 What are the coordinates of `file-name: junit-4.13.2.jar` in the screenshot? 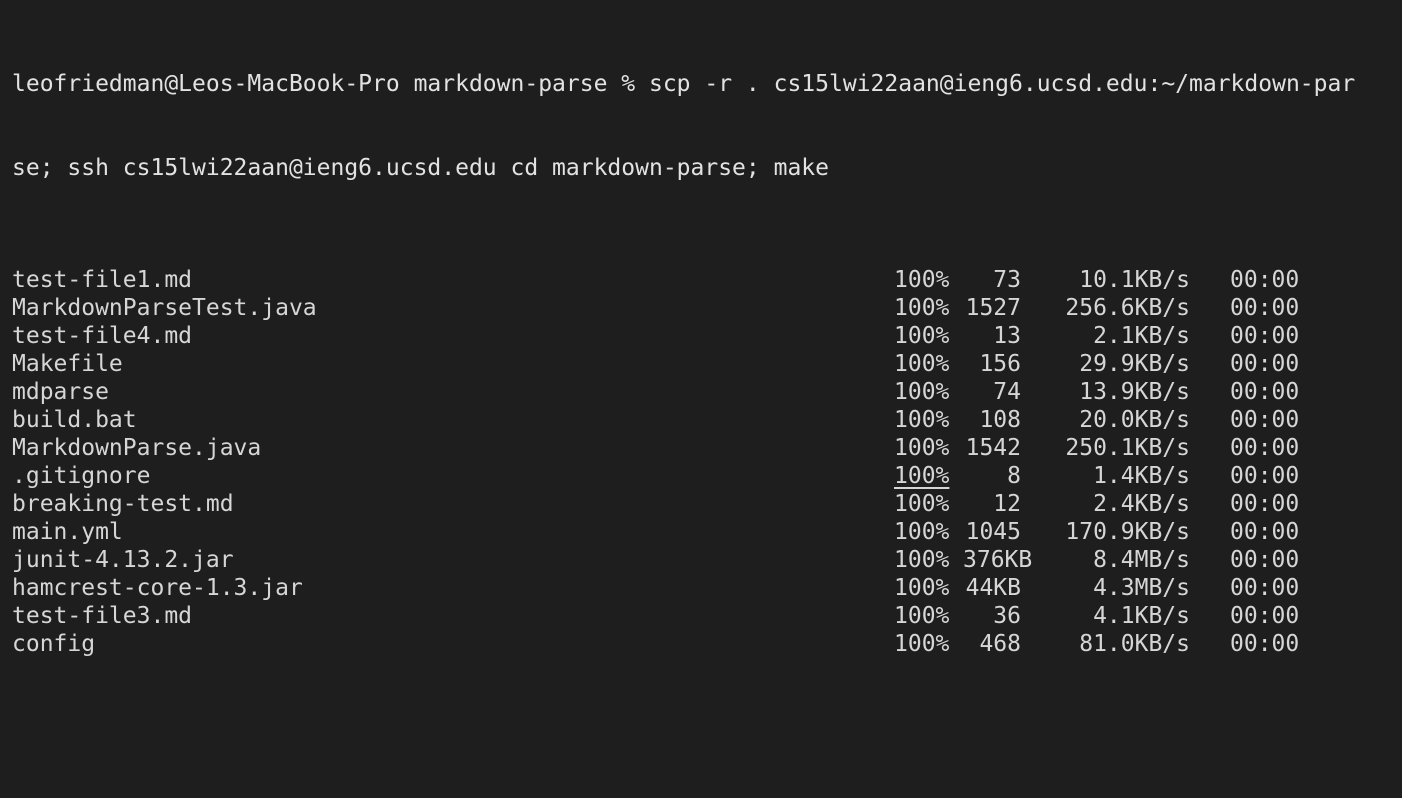 It's located at (123, 560).